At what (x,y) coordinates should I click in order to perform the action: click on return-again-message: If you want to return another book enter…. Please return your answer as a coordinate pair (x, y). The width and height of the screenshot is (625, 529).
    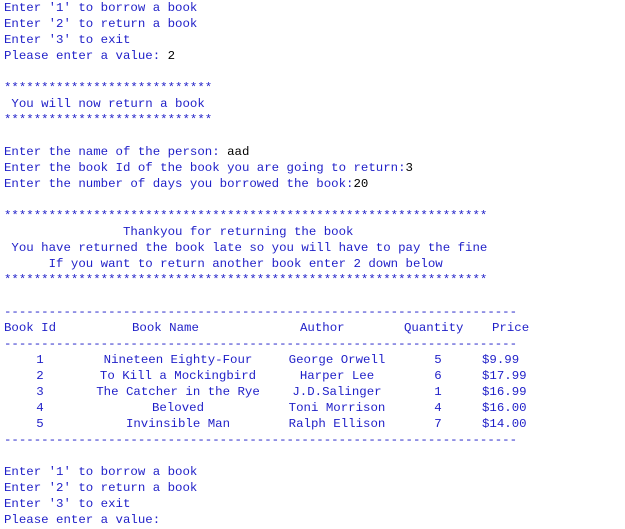
    Looking at the image, I should click on (223, 264).